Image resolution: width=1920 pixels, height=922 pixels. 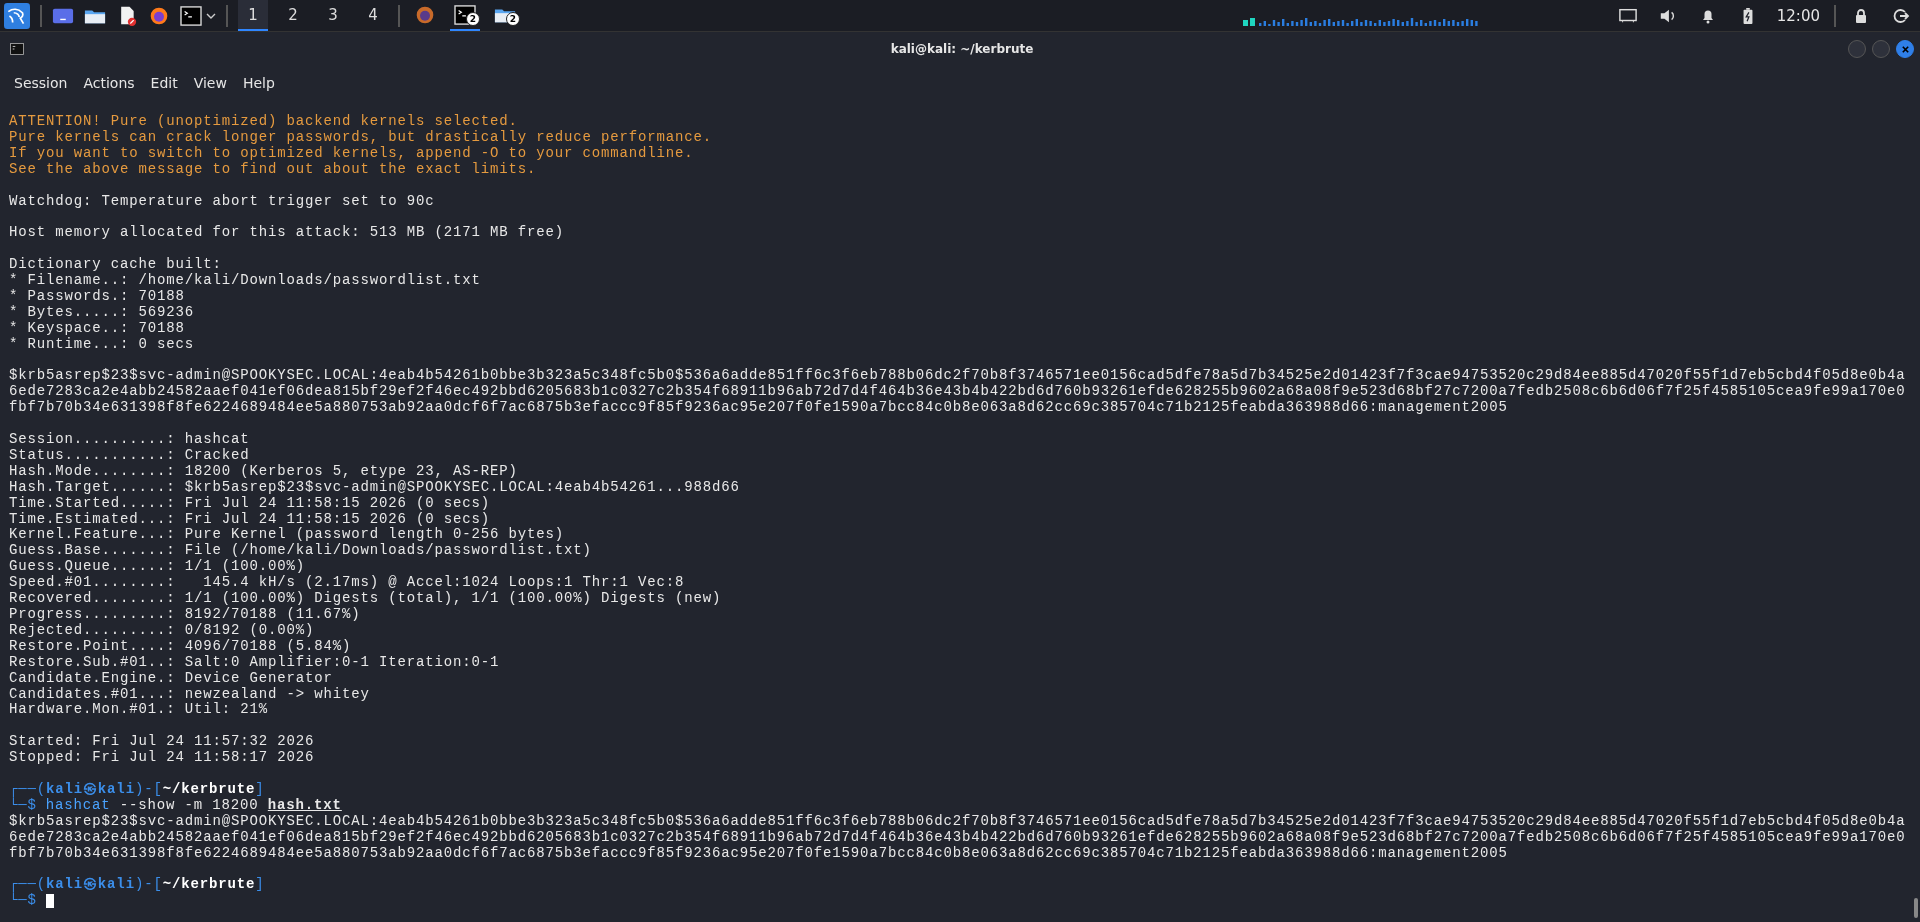 I want to click on clock: 12:00, so click(x=1798, y=15).